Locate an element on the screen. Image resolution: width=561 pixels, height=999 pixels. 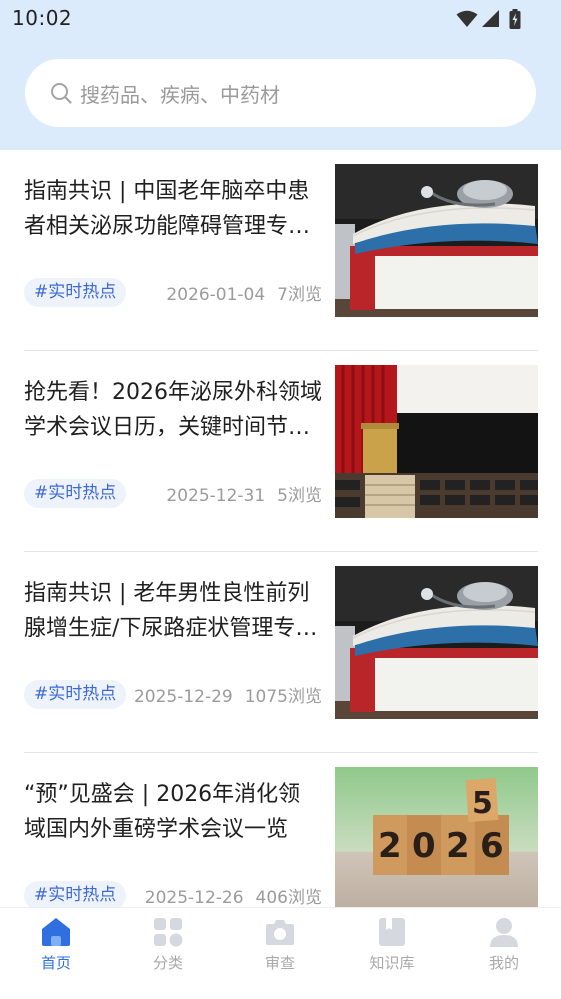
article-meta: 2026-01-04 7浏览 is located at coordinates (244, 292).